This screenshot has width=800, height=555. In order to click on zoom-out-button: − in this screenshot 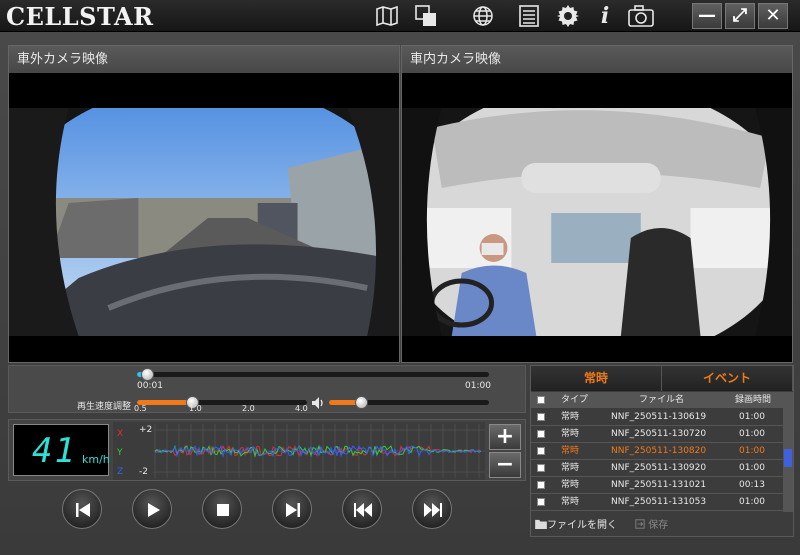, I will do `click(505, 465)`.